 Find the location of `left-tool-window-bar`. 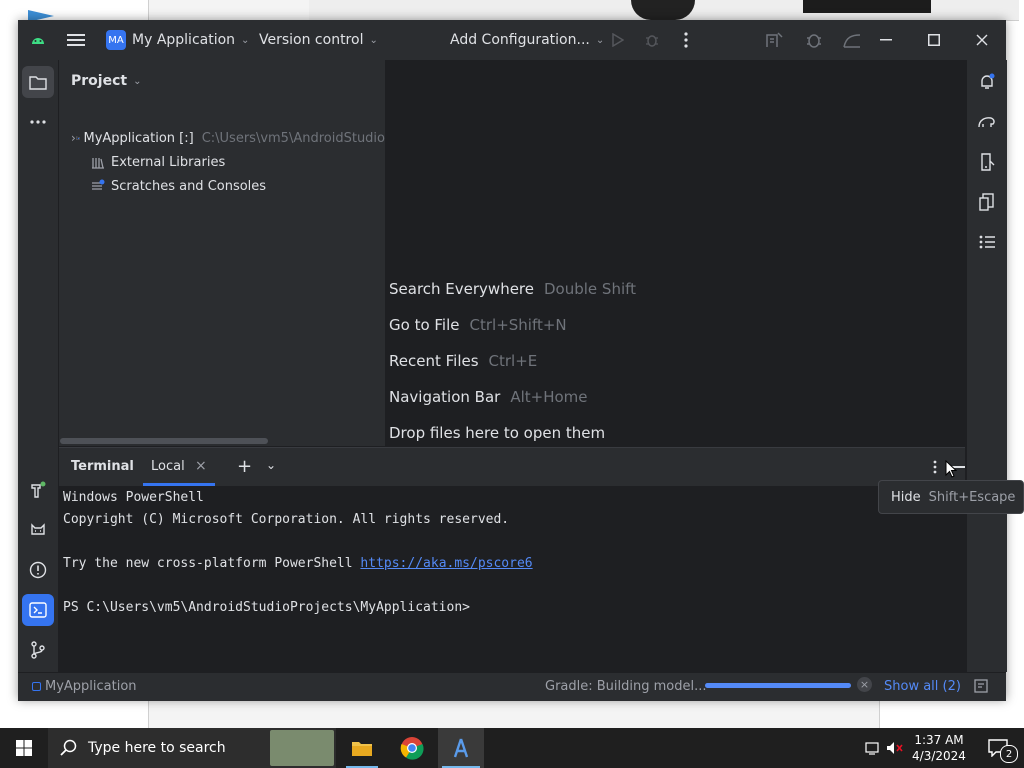

left-tool-window-bar is located at coordinates (38, 366).